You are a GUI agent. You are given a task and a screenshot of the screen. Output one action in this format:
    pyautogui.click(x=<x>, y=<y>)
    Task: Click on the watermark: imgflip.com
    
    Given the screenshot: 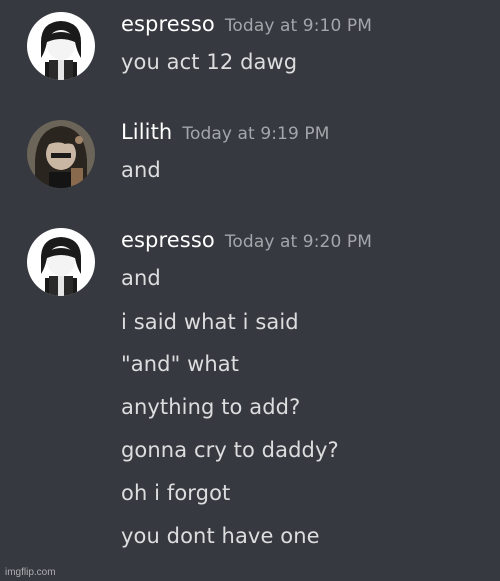 What is the action you would take?
    pyautogui.click(x=30, y=572)
    